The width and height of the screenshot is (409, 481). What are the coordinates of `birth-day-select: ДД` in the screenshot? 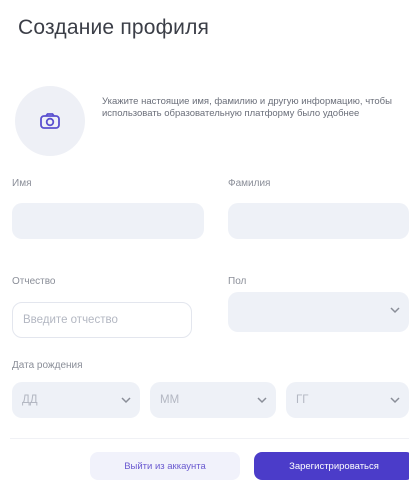 It's located at (76, 400).